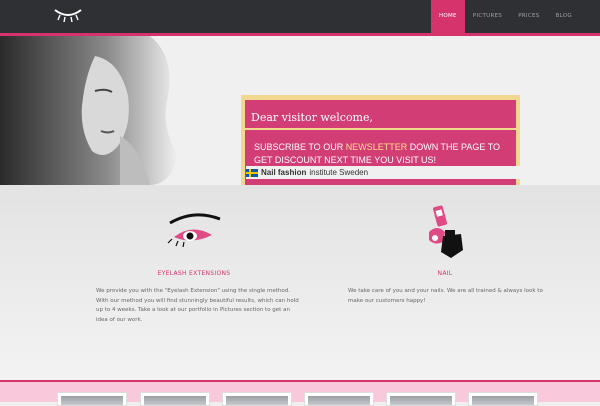 This screenshot has height=406, width=600. I want to click on nav-prices: Prices, so click(528, 16).